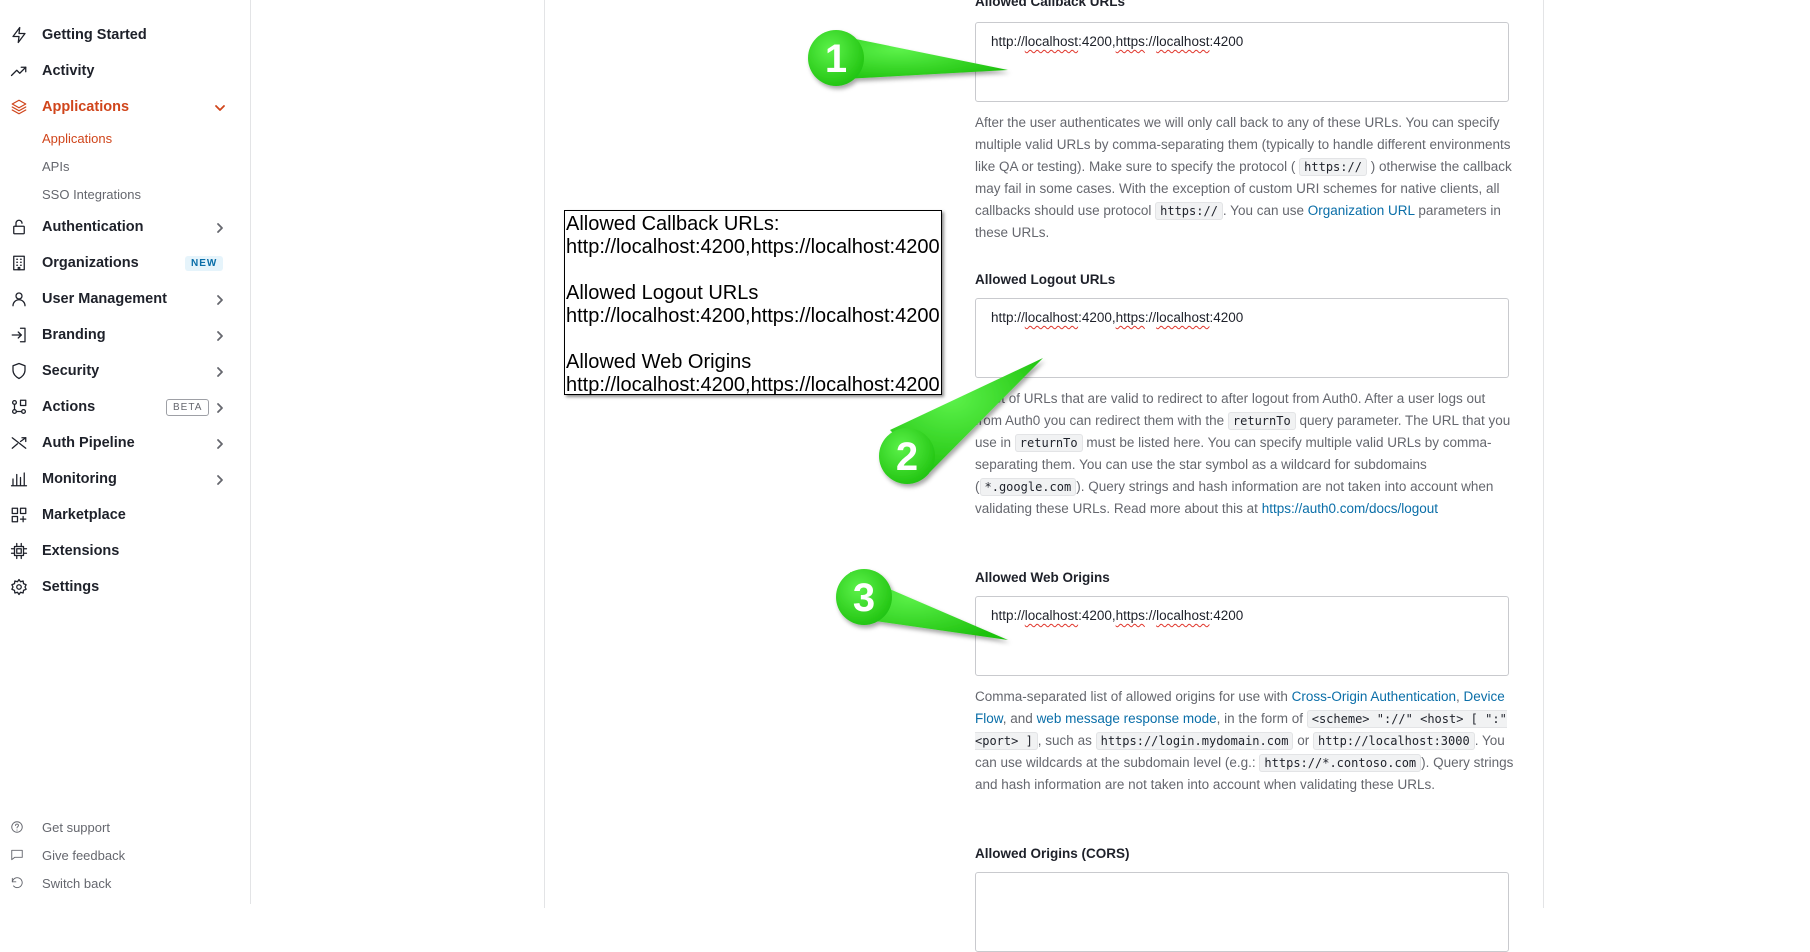  I want to click on get-support-link: Get support, so click(125, 827).